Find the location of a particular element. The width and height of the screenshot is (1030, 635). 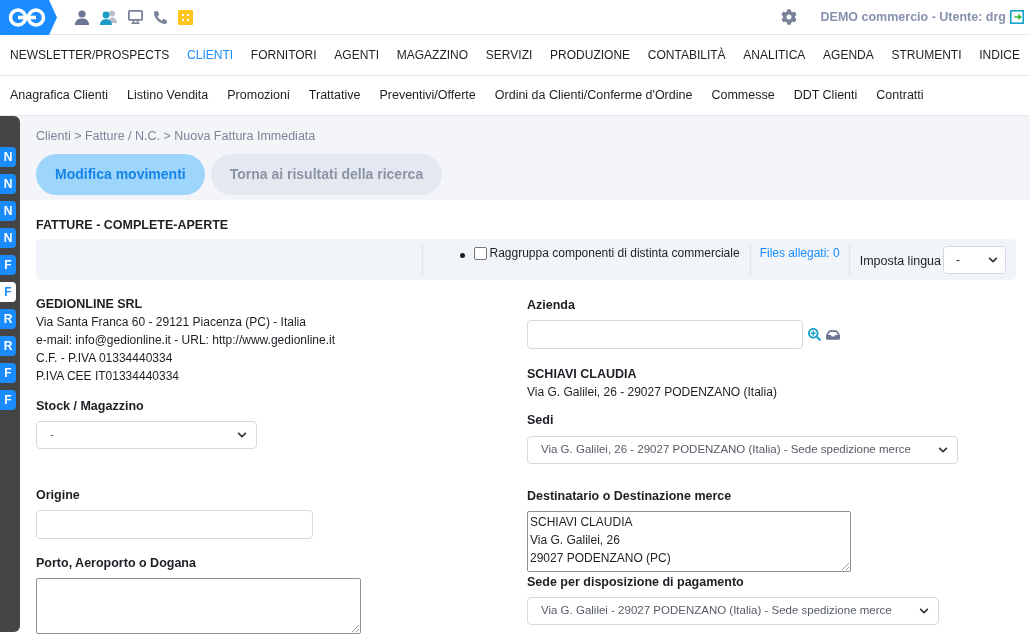

menu-item: MAGAZZINO is located at coordinates (432, 55).